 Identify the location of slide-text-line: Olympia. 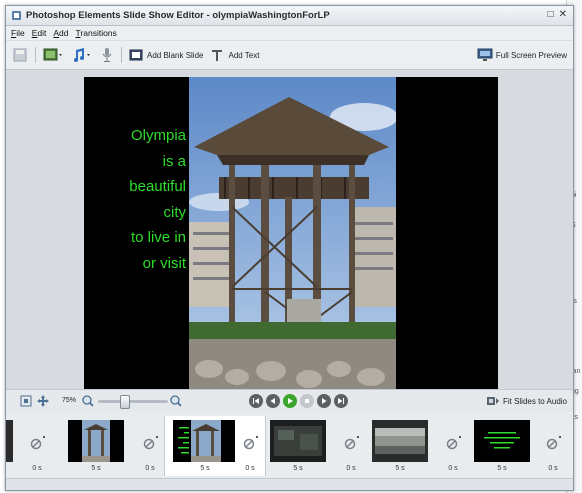
(158, 135).